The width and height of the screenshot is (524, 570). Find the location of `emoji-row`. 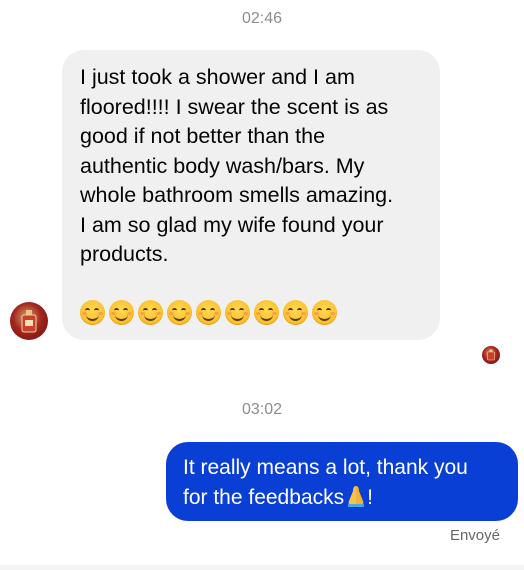

emoji-row is located at coordinates (208, 312).